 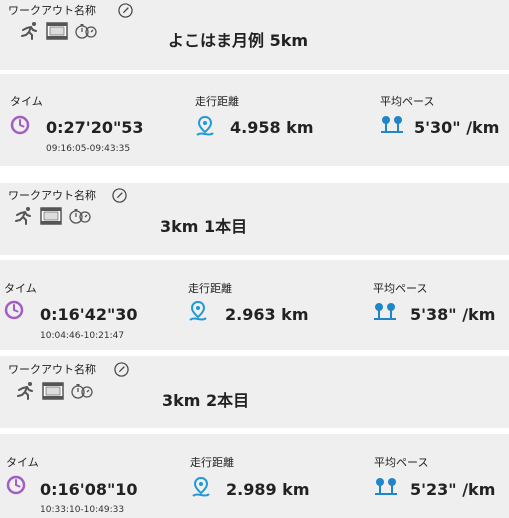 I want to click on pace-value: 5'30" /km, so click(x=457, y=127).